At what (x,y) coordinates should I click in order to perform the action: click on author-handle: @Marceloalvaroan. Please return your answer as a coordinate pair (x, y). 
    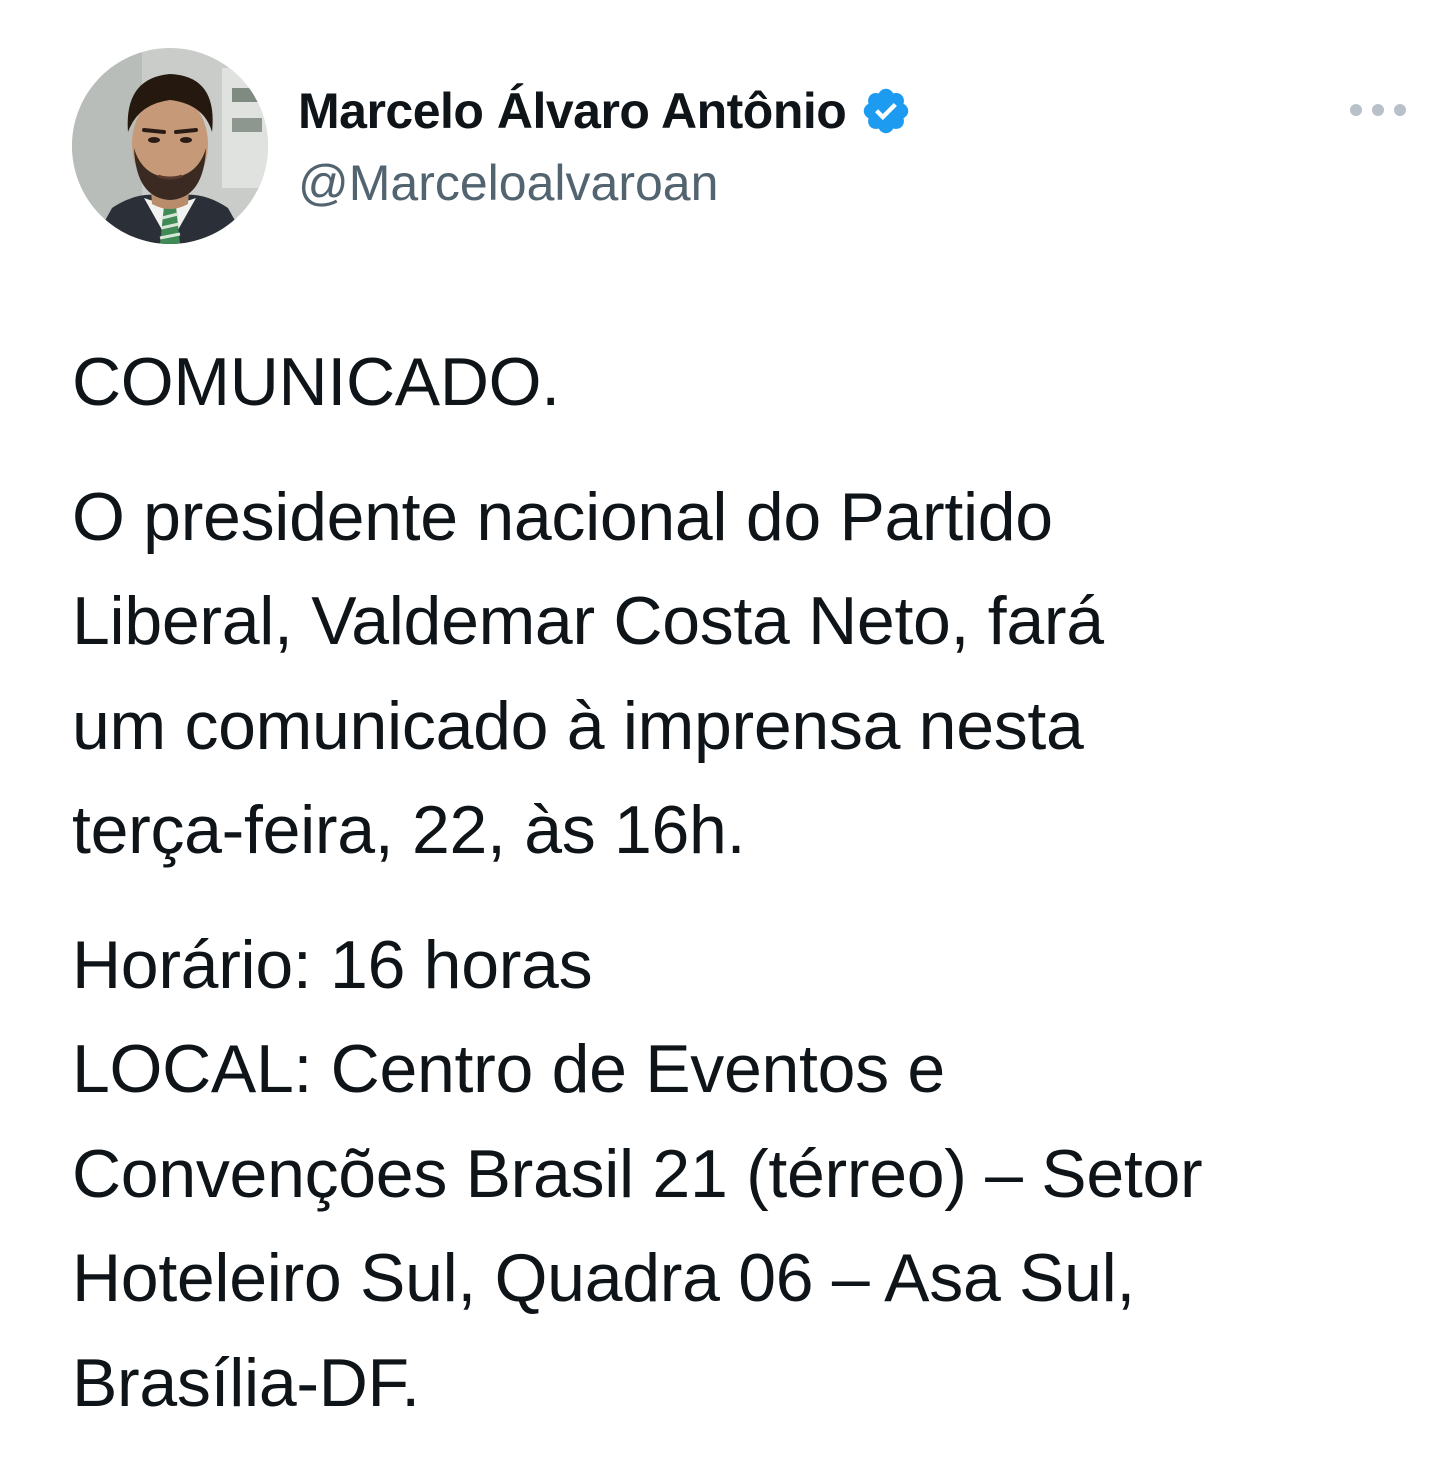
    Looking at the image, I should click on (508, 183).